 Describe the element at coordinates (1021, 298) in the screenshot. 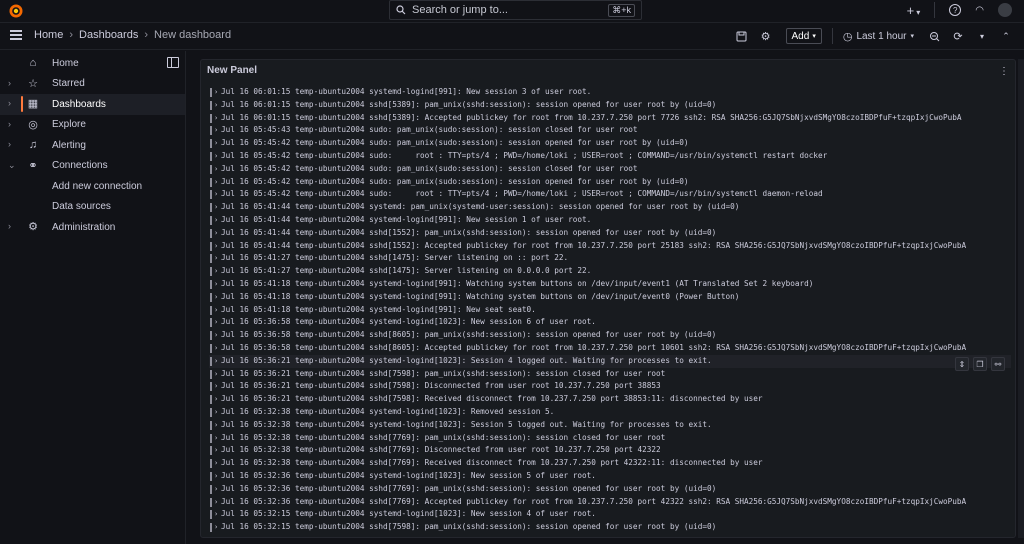

I see `scrollbar` at that location.